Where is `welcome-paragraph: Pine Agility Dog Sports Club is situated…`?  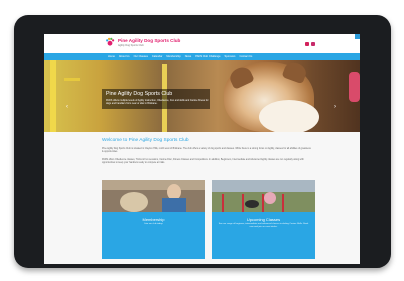 welcome-paragraph: Pine Agility Dog Sports Club is situated… is located at coordinates (206, 151).